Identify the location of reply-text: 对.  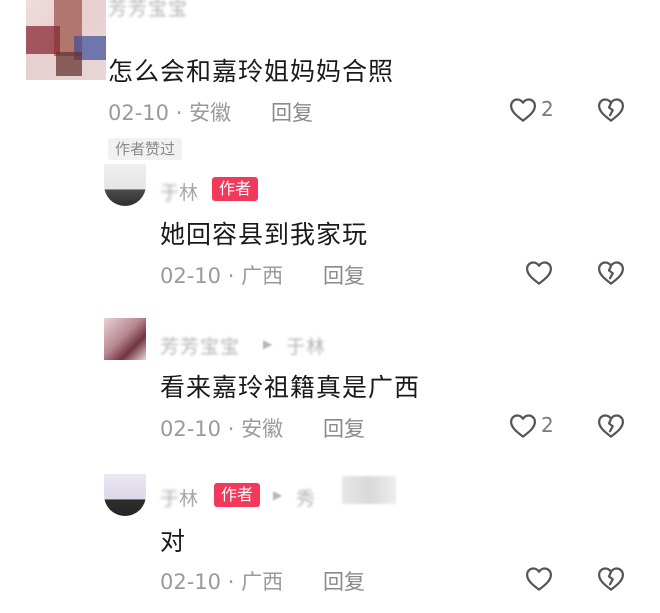
(173, 541).